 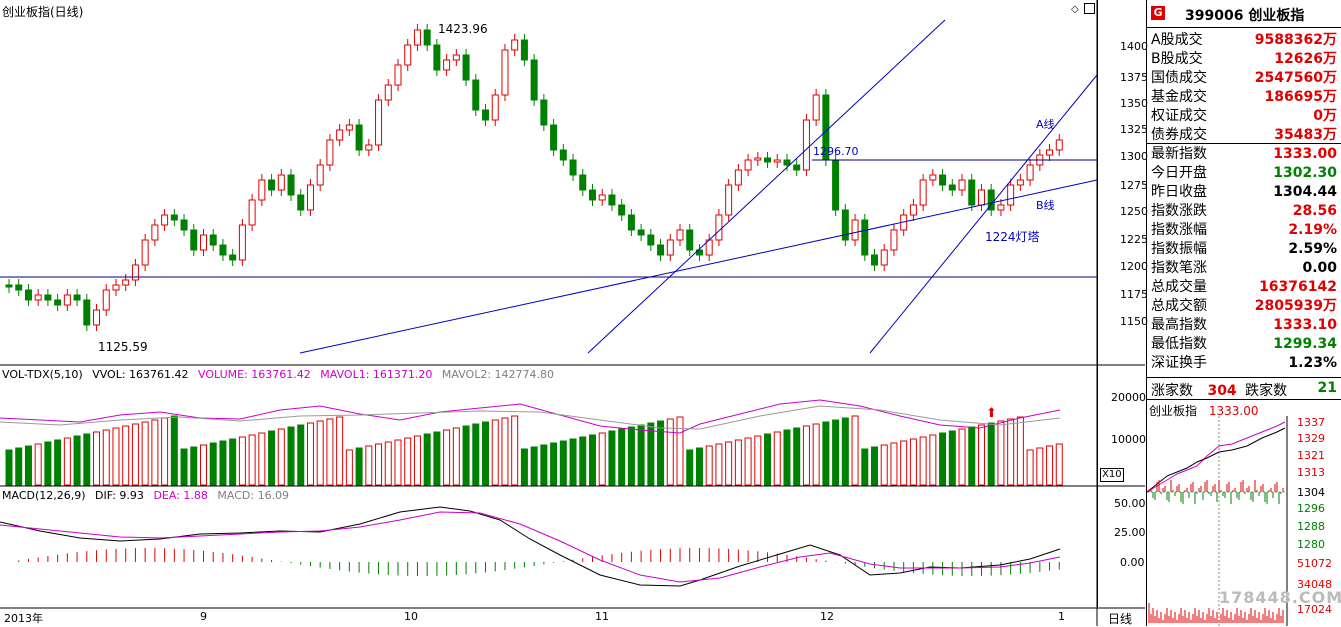 I want to click on quote-row: 指数涨幅 2.19%, so click(x=1244, y=230).